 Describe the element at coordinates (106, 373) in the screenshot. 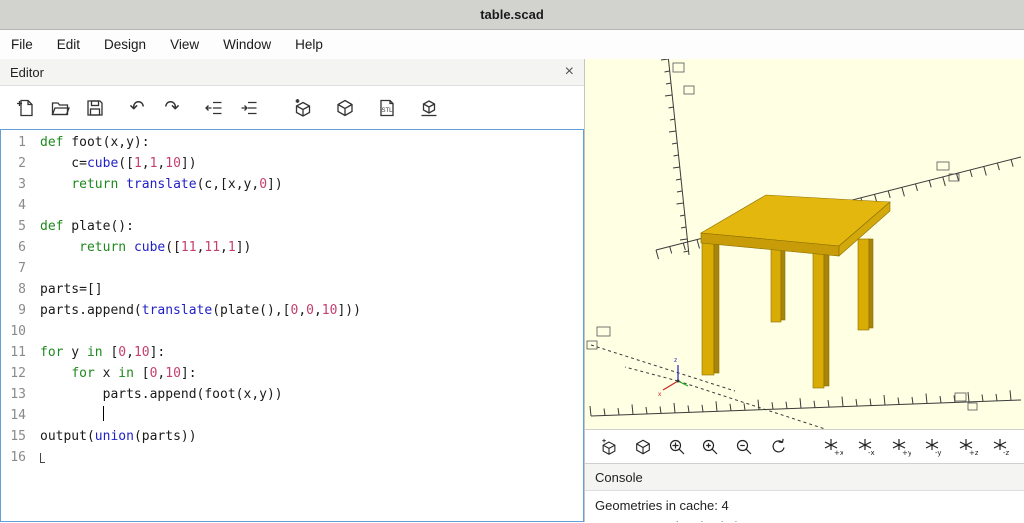

I see `code-token: x` at that location.